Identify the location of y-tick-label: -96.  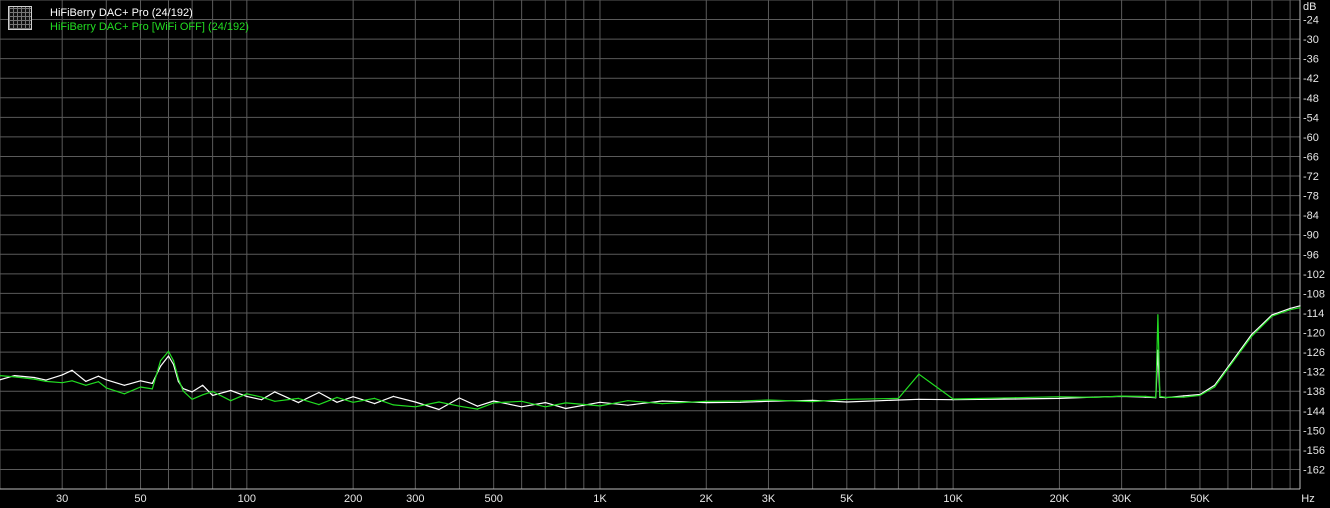
(1311, 255).